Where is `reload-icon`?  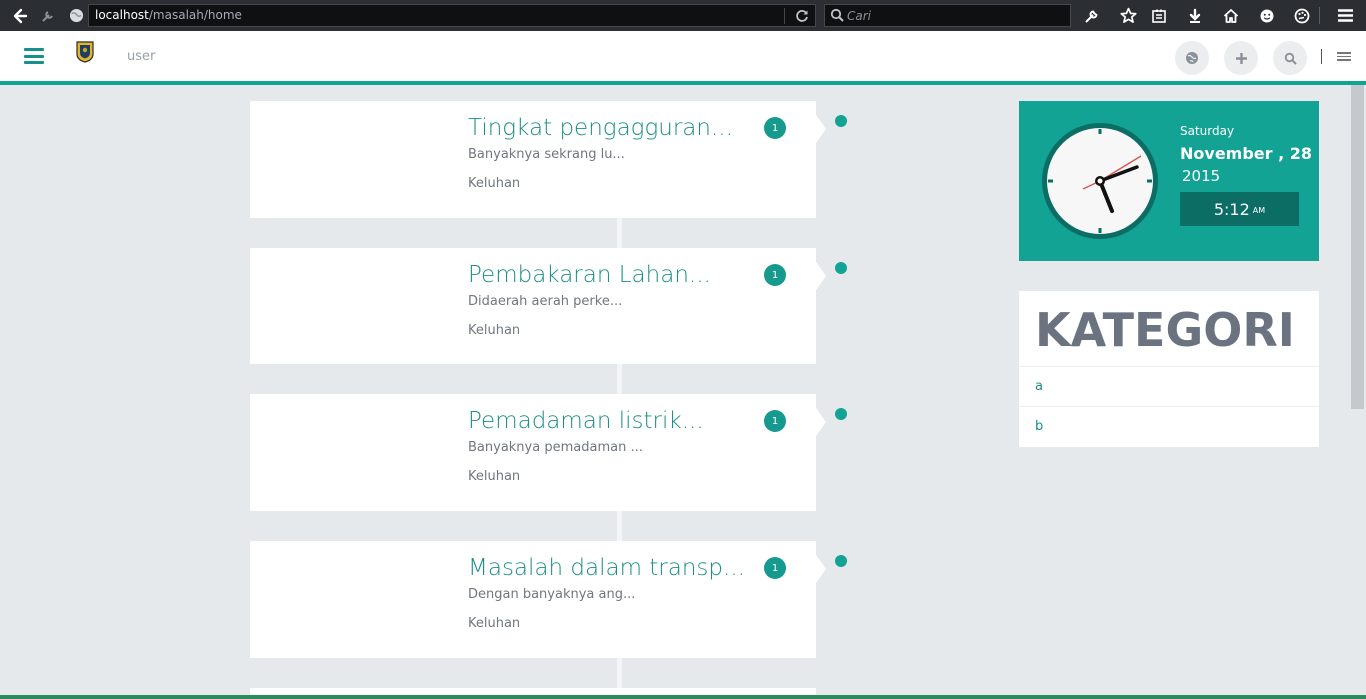 reload-icon is located at coordinates (802, 15).